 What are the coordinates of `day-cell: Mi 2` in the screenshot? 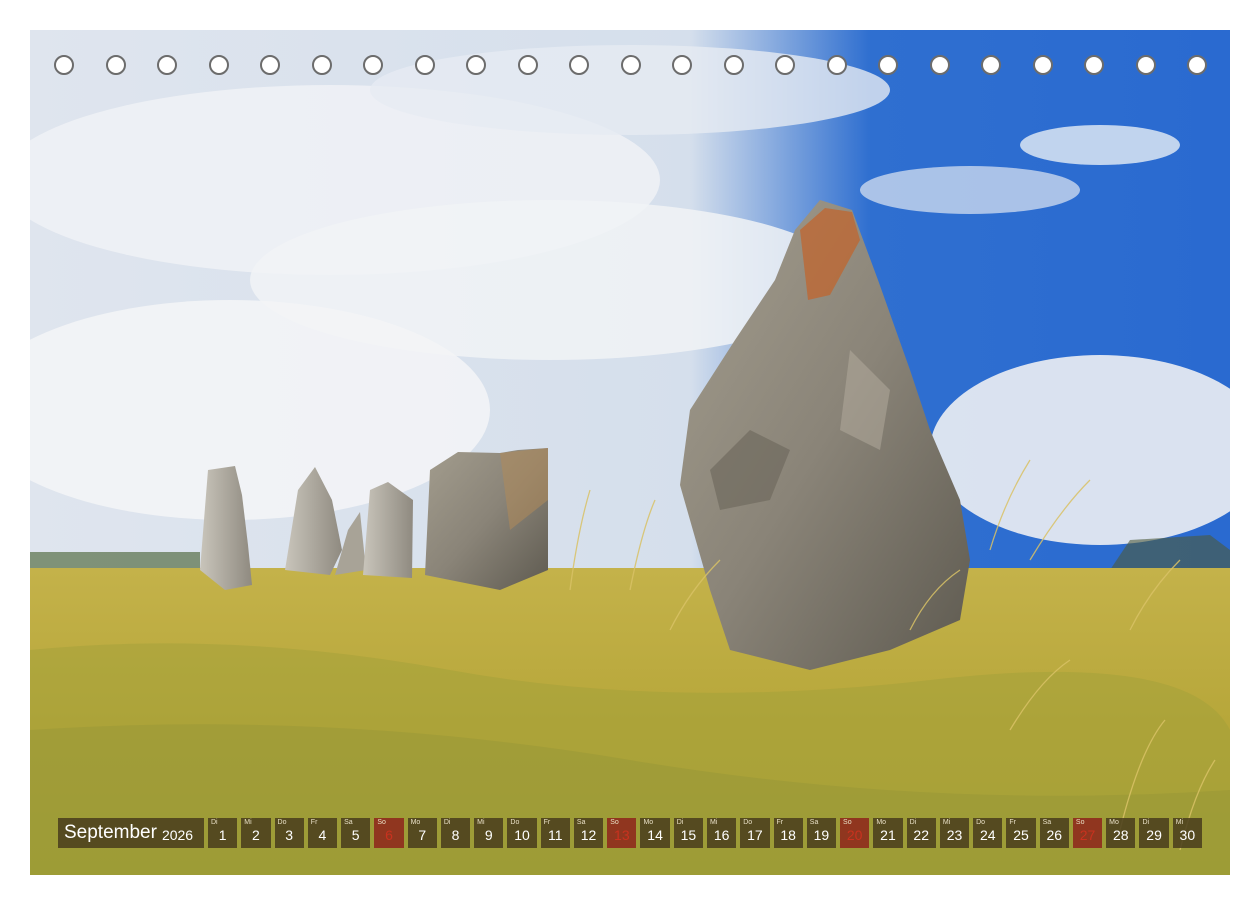 It's located at (256, 833).